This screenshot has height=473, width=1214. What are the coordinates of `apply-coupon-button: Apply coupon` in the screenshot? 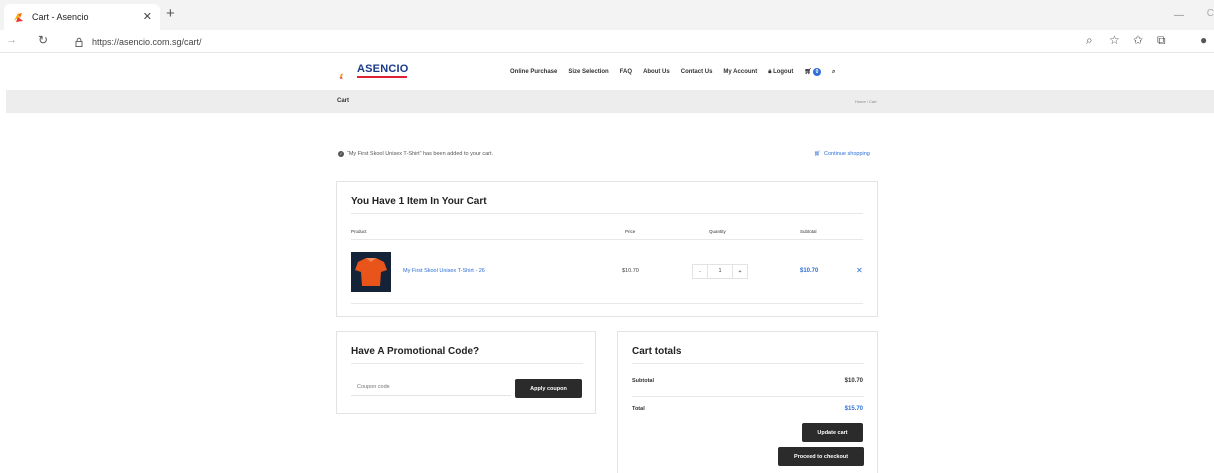 It's located at (548, 388).